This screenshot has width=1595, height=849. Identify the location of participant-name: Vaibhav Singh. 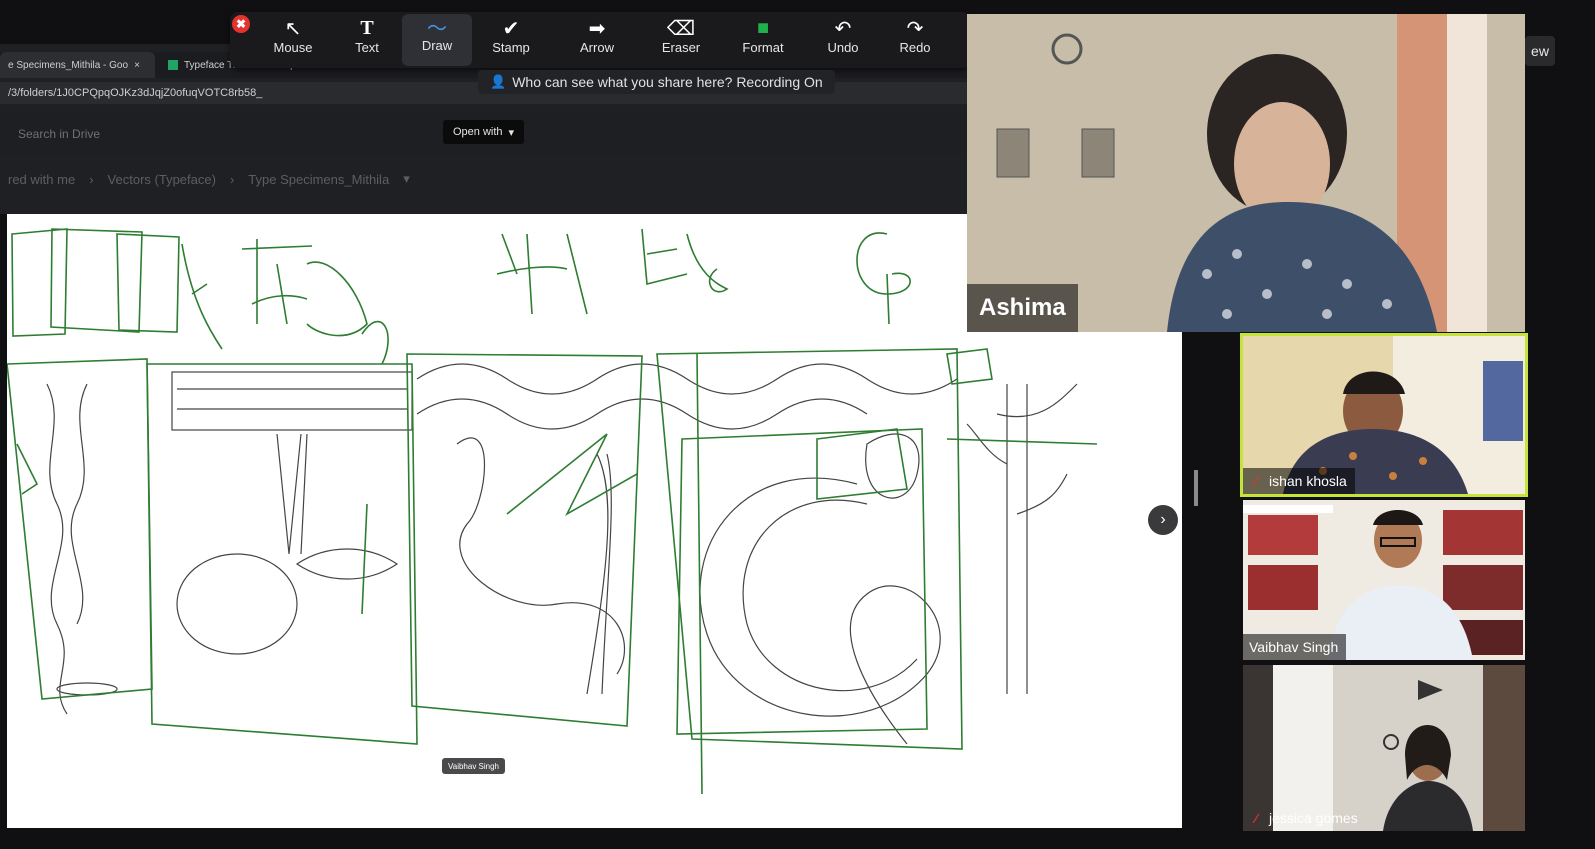
(1294, 647).